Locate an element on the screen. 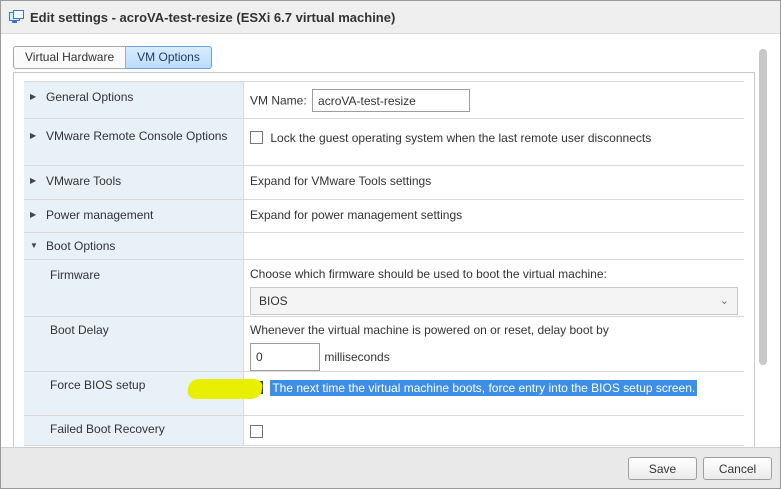  failed-boot-value is located at coordinates (494, 430).